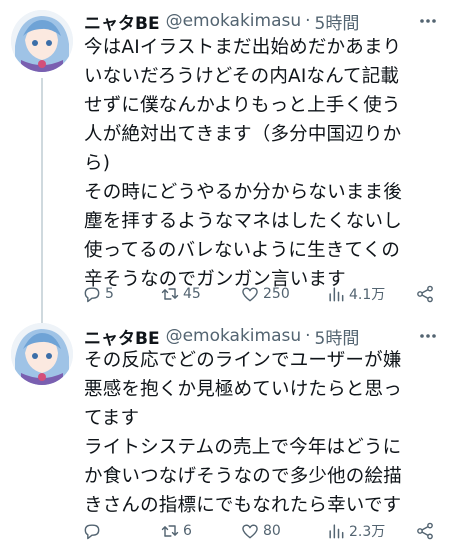 The image size is (450, 547). What do you see at coordinates (243, 476) in the screenshot?
I see `tweet-text-line: か食いつなげそうなので多少他の絵描` at bounding box center [243, 476].